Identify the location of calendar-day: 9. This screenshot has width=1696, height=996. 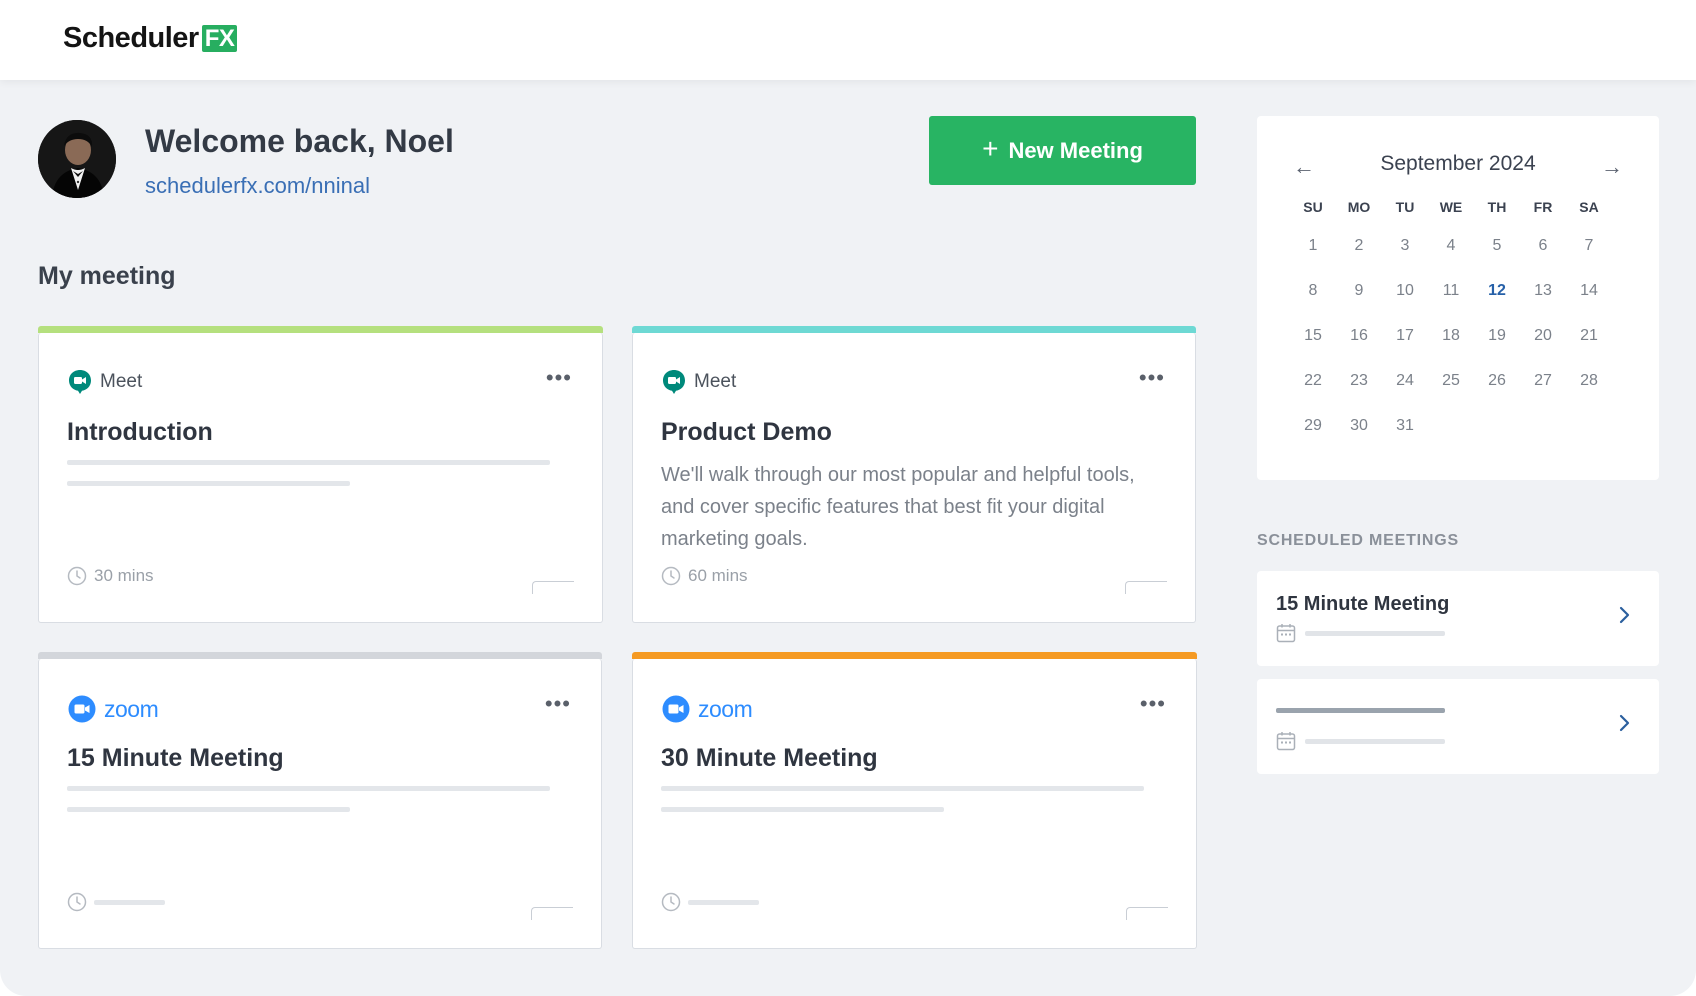
(1359, 290).